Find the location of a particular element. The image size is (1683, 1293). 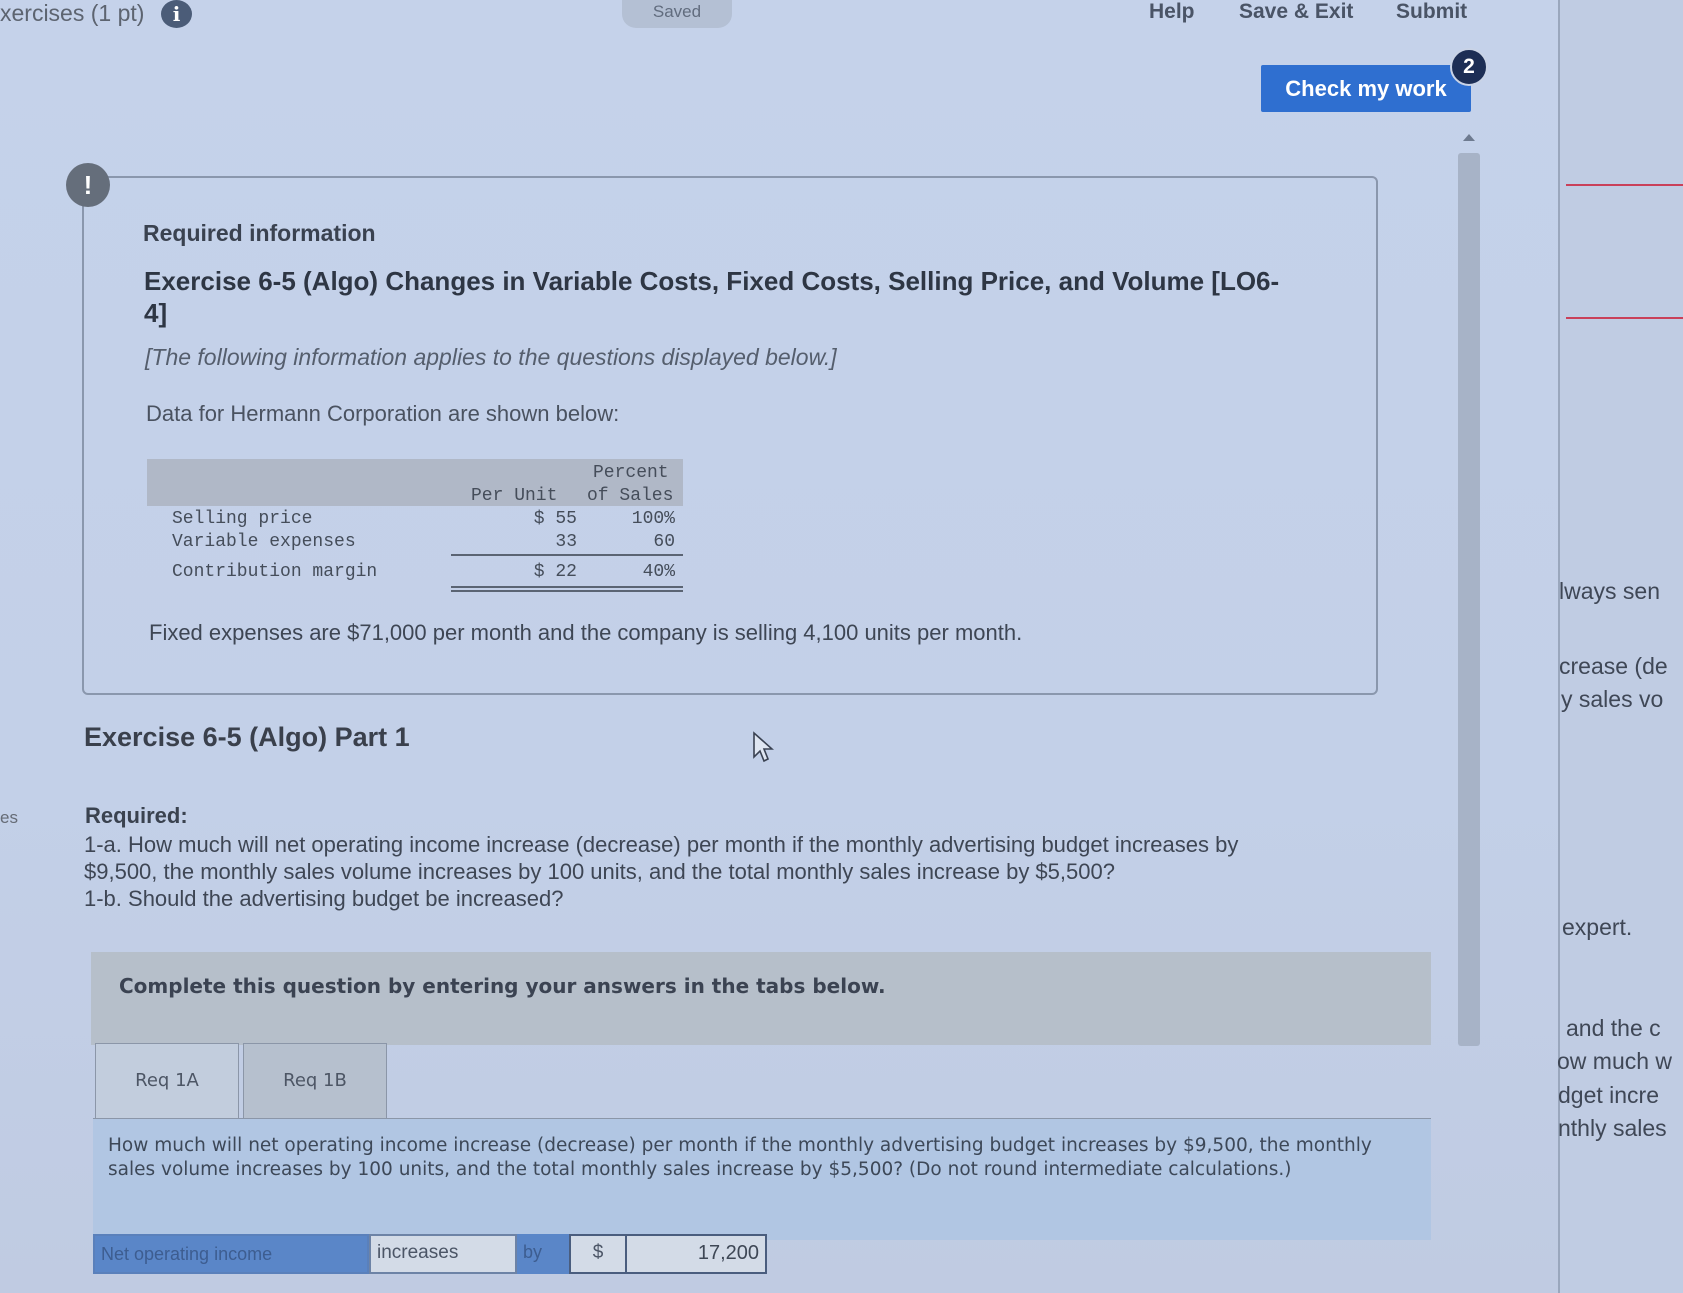

total-rule-top is located at coordinates (567, 587).